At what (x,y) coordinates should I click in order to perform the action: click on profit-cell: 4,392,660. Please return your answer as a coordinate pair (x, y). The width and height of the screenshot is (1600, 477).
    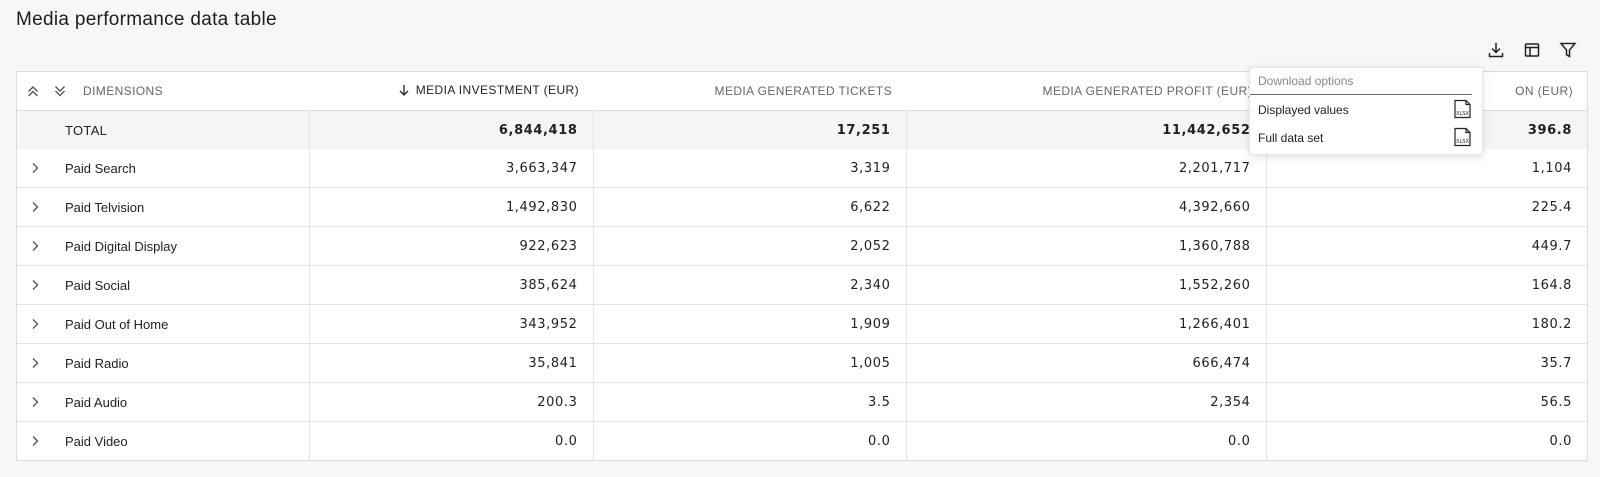
    Looking at the image, I should click on (1085, 207).